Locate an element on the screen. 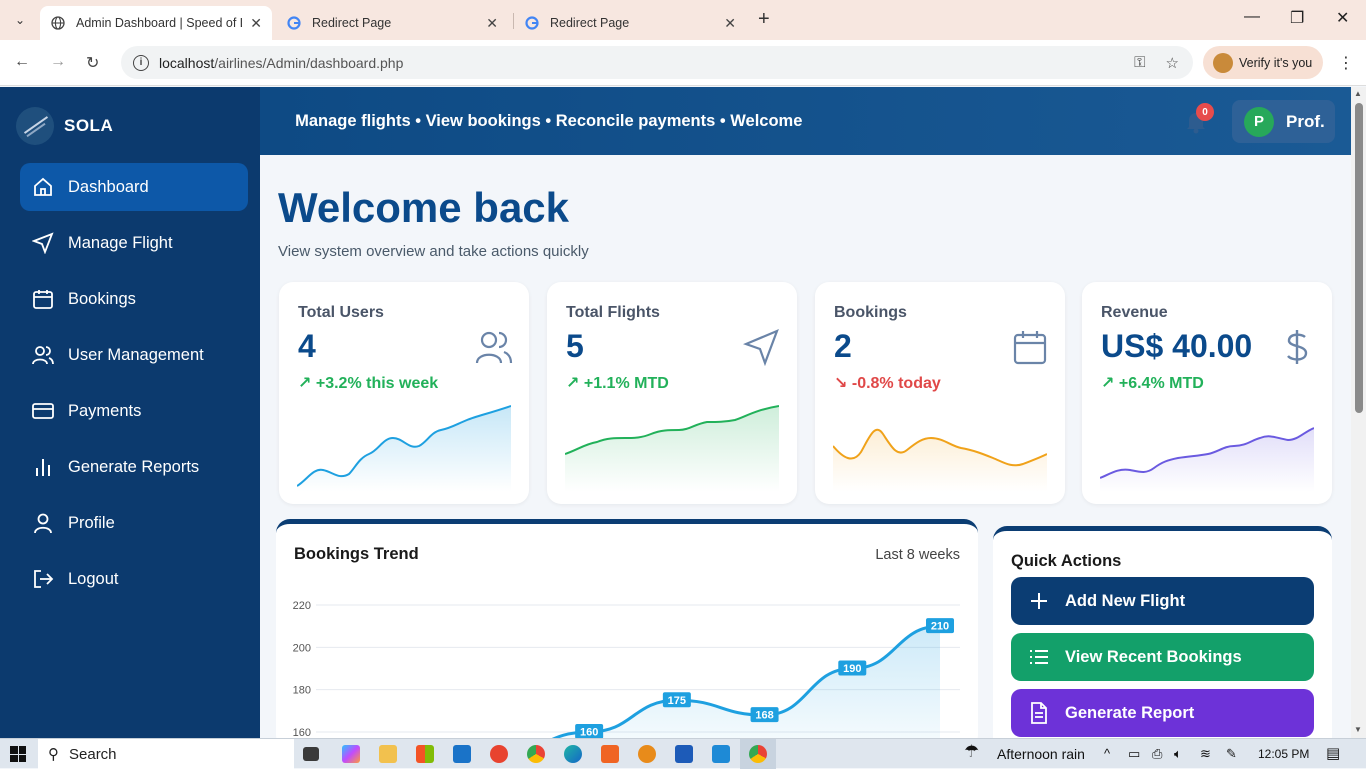  home-icon is located at coordinates (43, 187).